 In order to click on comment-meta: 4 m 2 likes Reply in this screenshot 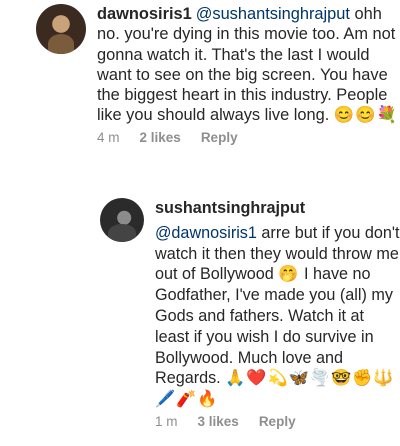, I will do `click(248, 137)`.